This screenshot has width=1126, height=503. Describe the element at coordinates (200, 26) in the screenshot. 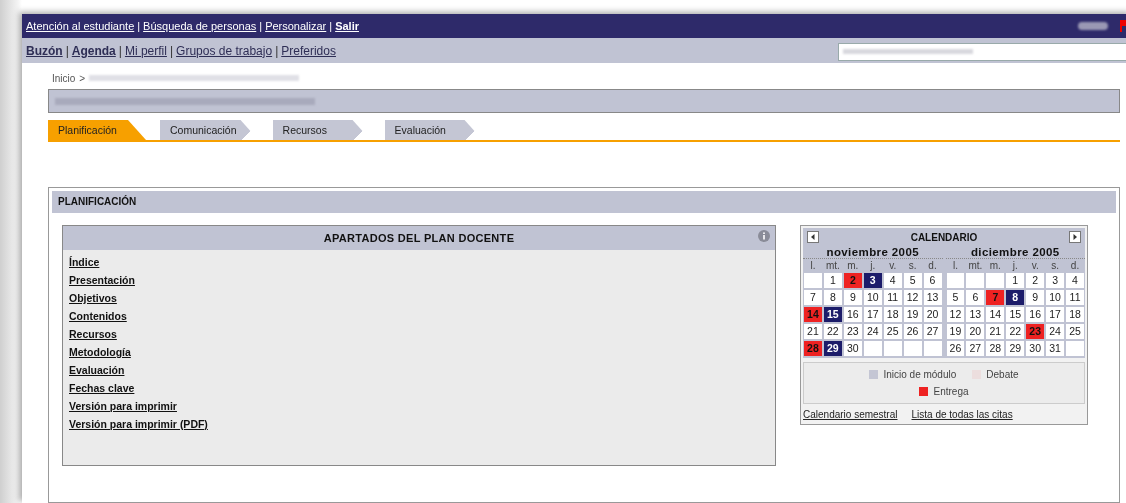

I see `nav-link: Búsqueda de personas` at that location.